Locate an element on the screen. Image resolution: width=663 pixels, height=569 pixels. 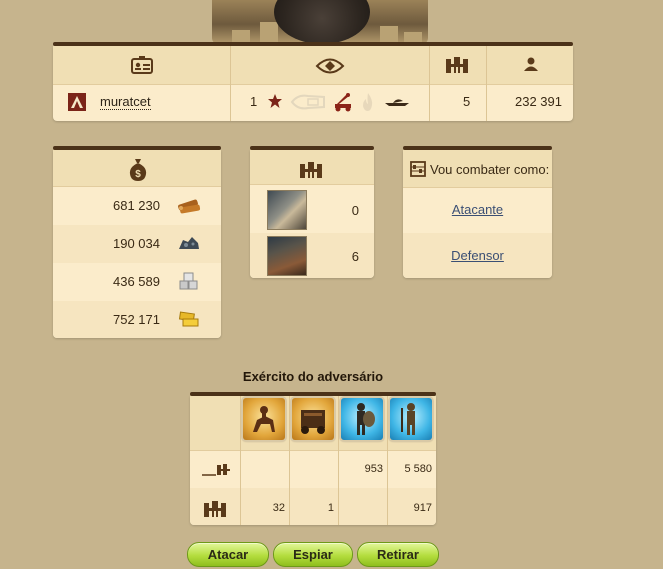
player-level: 1 is located at coordinates (254, 101).